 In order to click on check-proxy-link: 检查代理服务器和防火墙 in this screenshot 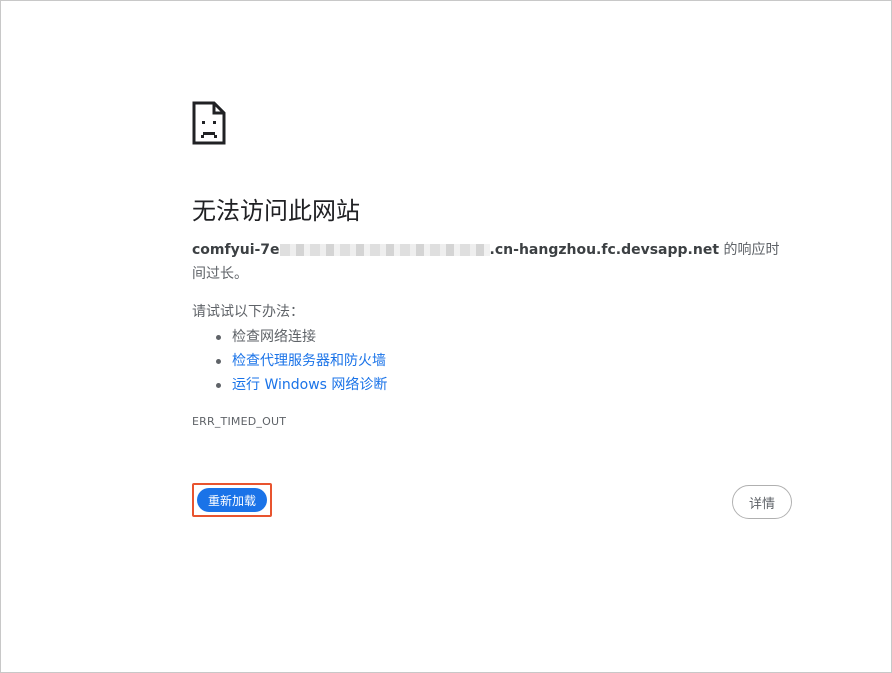, I will do `click(309, 361)`.